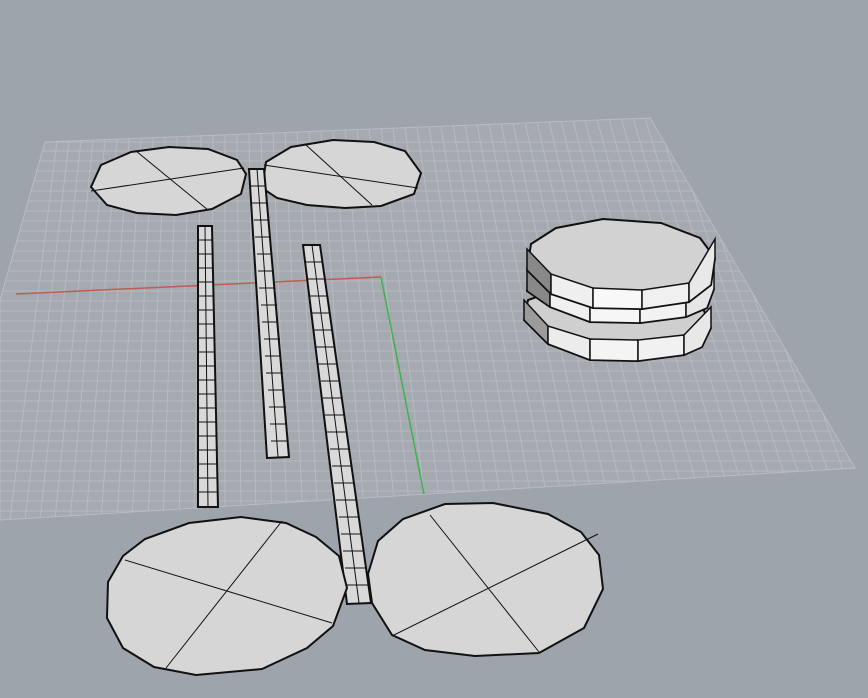 This screenshot has height=698, width=868. I want to click on stacked-disk, so click(619, 290).